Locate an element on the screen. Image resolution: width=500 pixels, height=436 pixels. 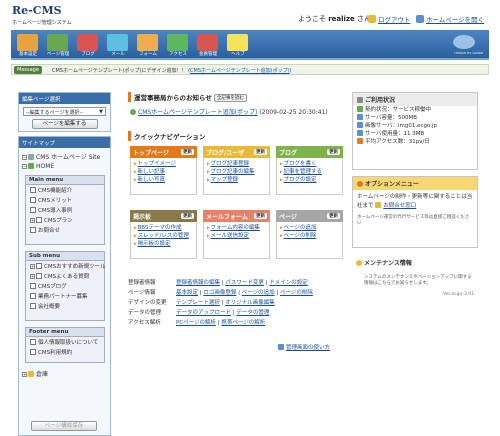
member-icon is located at coordinates (207, 42).